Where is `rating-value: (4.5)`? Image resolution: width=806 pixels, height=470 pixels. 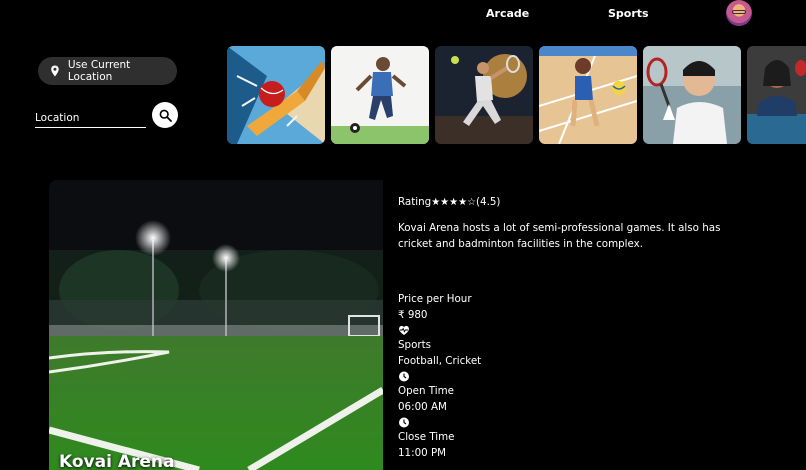 rating-value: (4.5) is located at coordinates (488, 202).